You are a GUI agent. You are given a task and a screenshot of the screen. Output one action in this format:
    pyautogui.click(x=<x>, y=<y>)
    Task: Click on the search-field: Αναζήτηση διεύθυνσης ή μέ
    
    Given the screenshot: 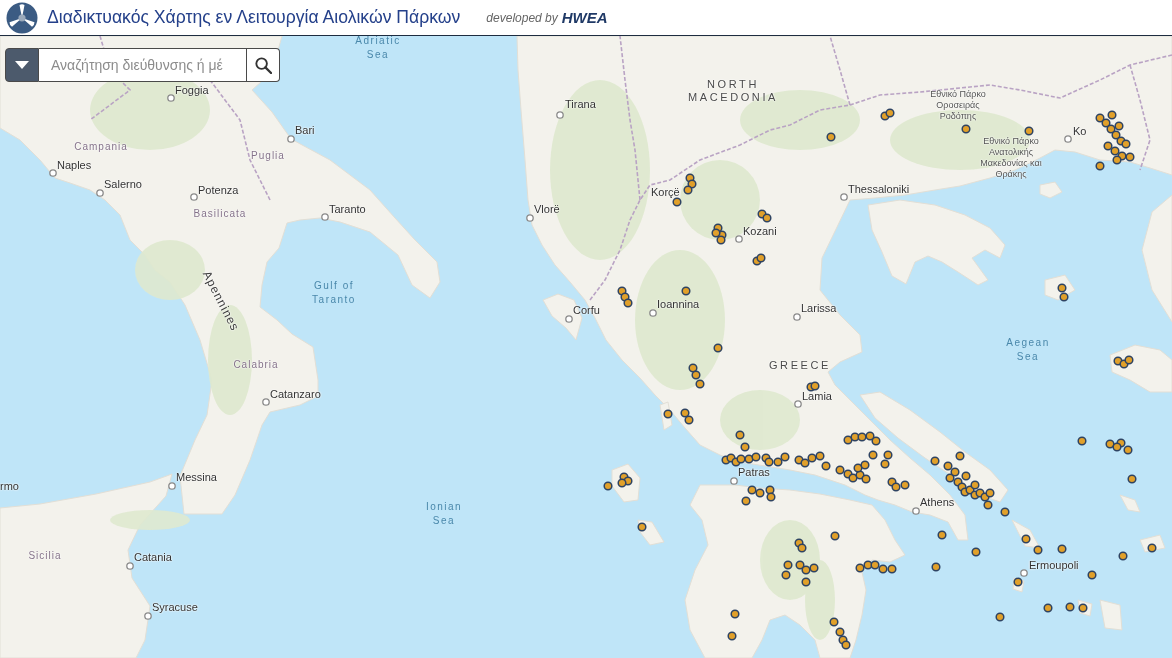 What is the action you would take?
    pyautogui.click(x=143, y=65)
    